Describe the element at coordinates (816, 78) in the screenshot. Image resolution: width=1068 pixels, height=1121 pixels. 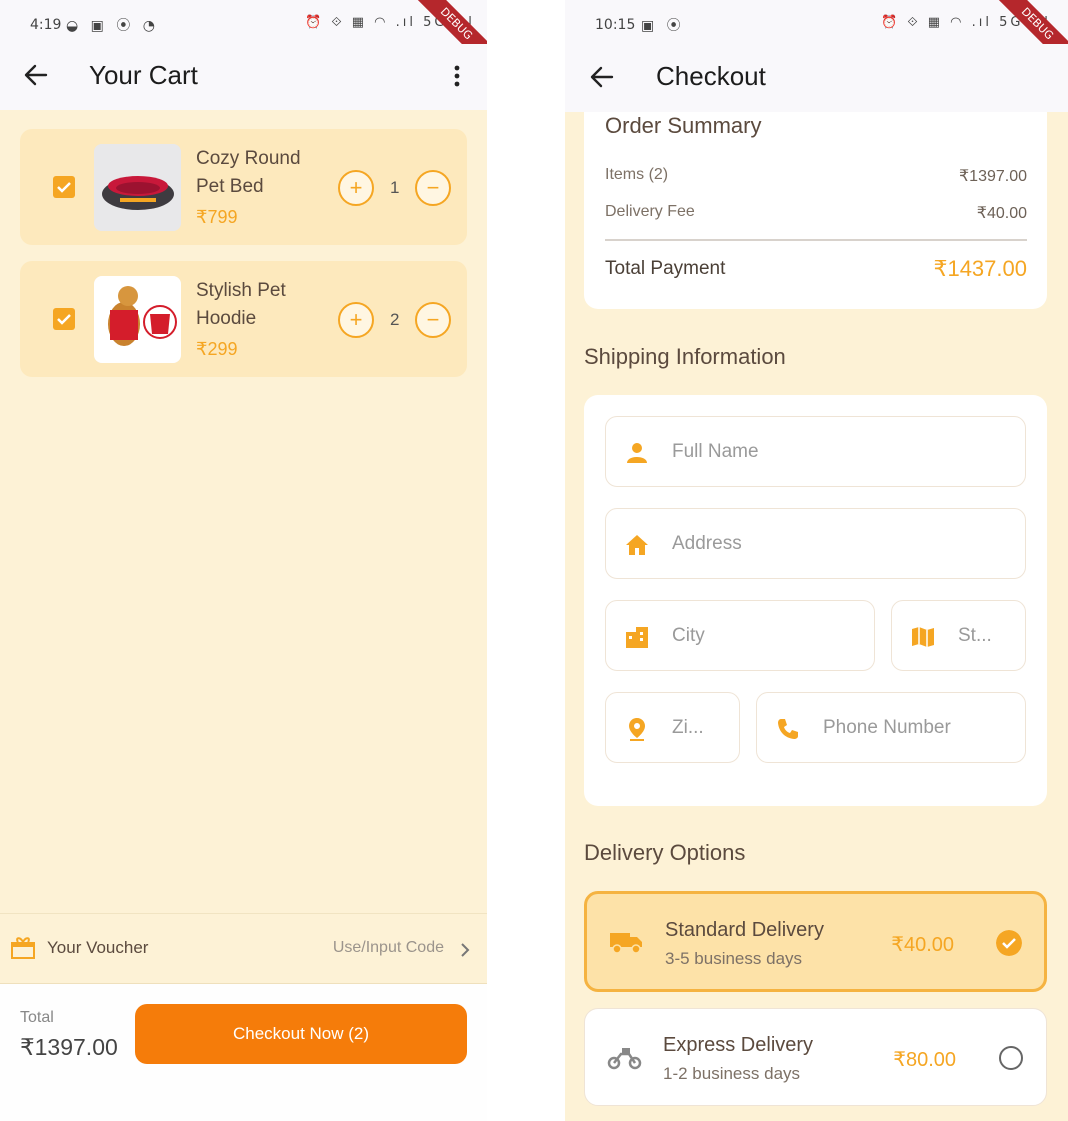
I see `app-bar: Checkout` at that location.